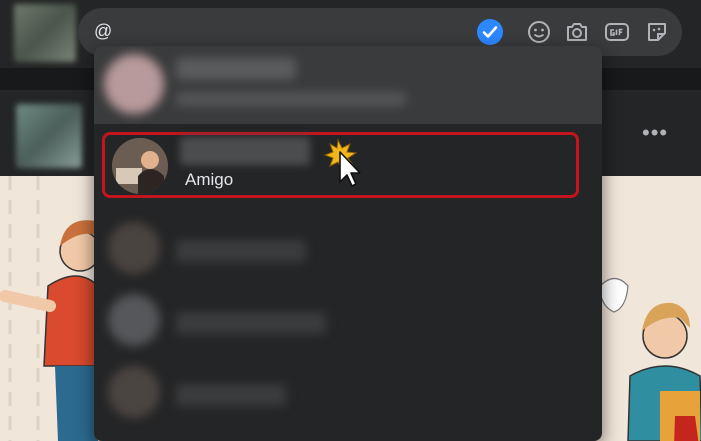 This screenshot has height=441, width=701. What do you see at coordinates (657, 32) in the screenshot?
I see `sticker-icon` at bounding box center [657, 32].